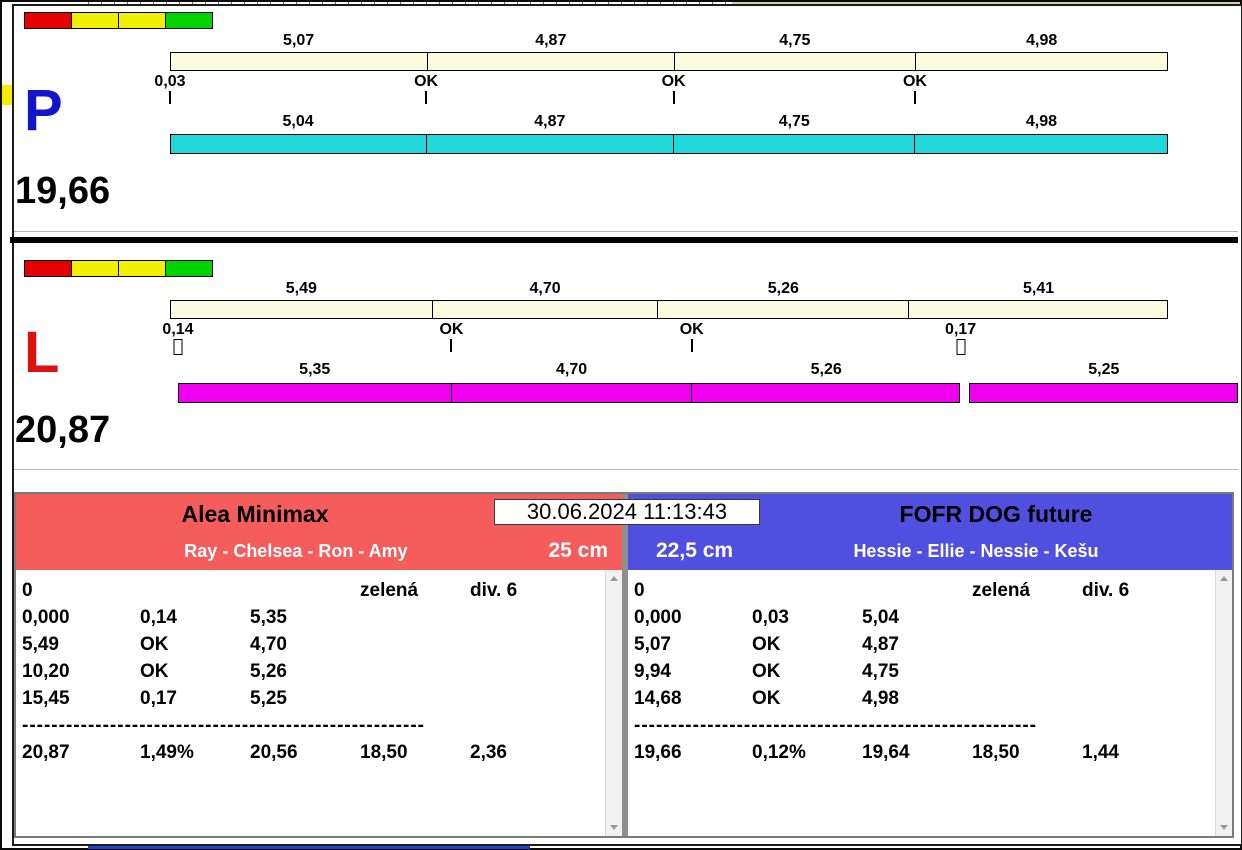  I want to click on cell: 5,04, so click(880, 617).